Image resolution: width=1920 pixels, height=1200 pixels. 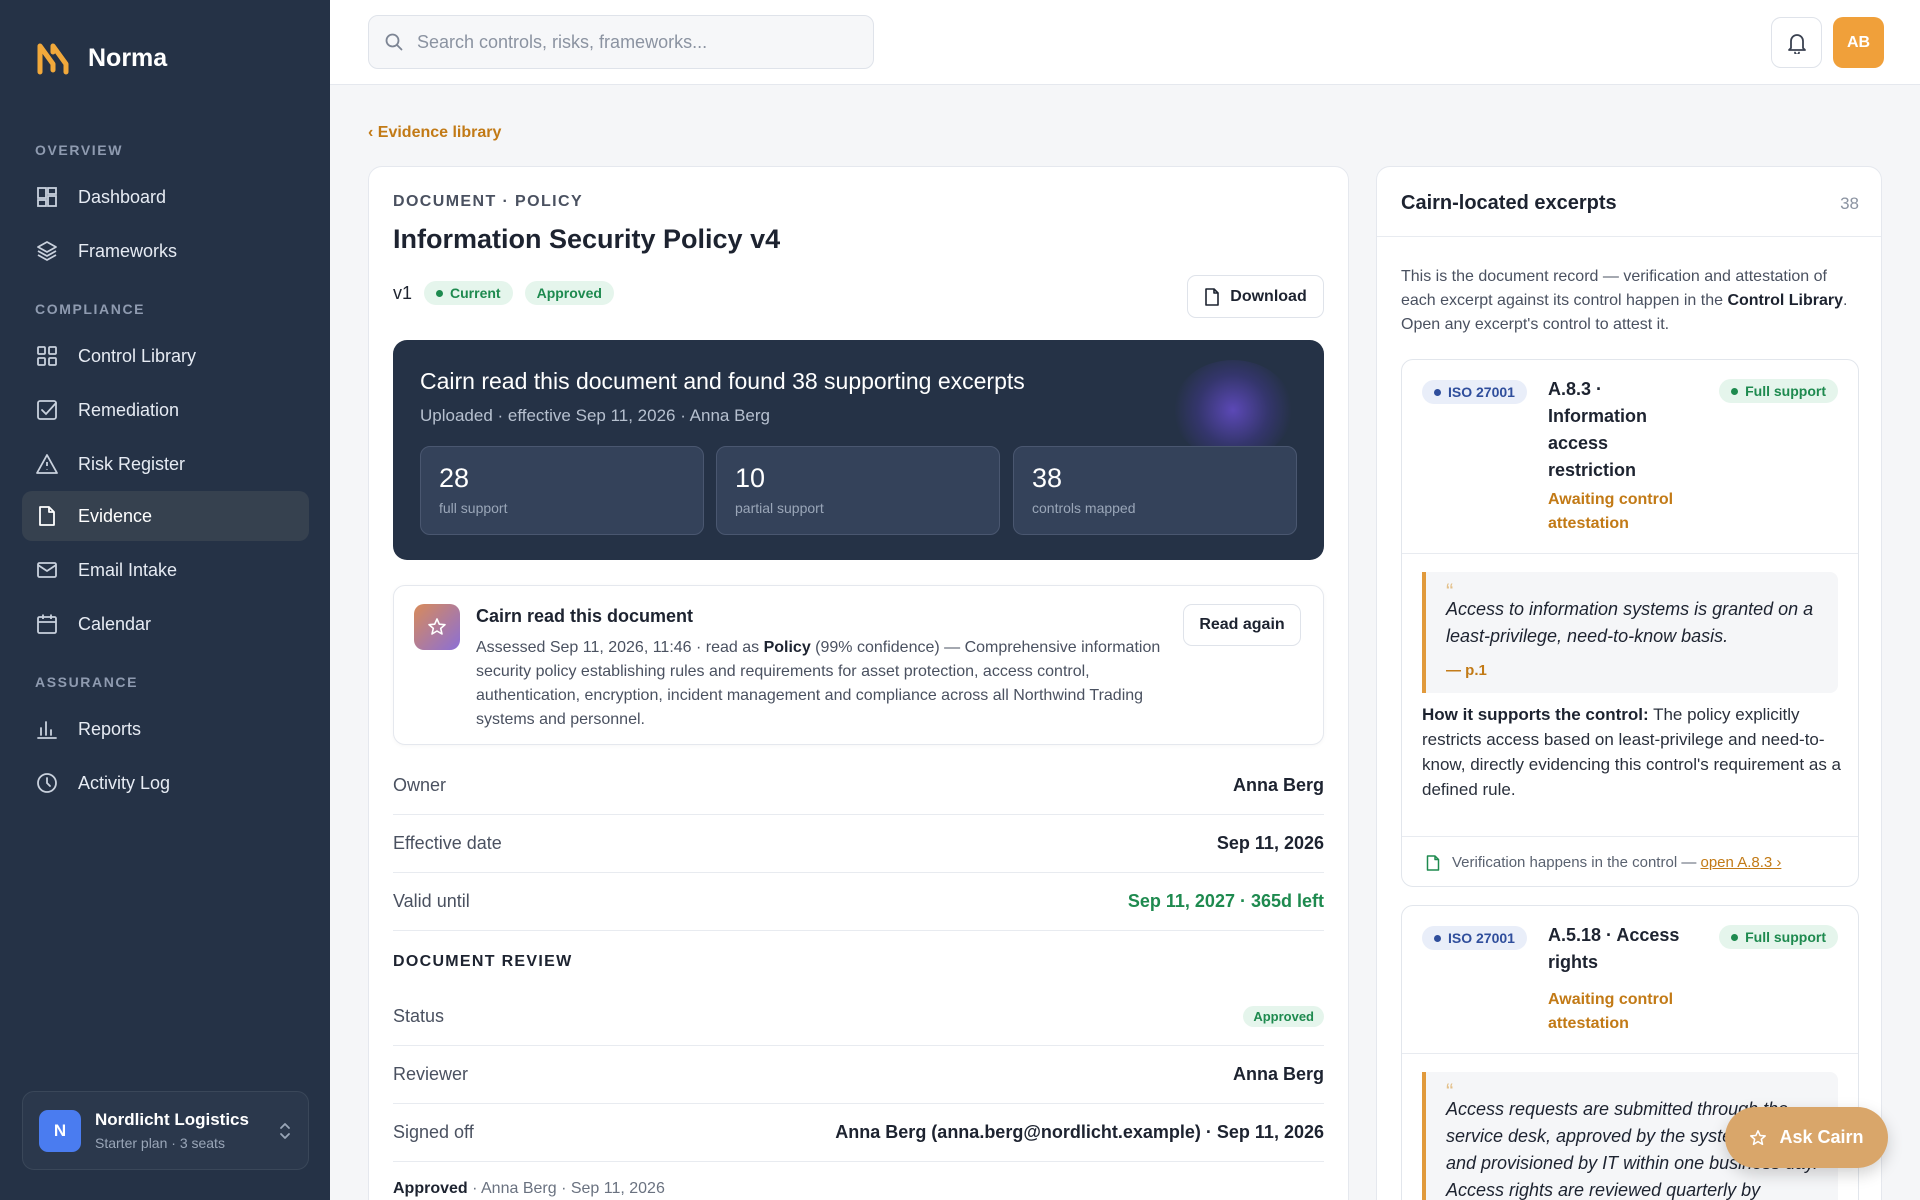 What do you see at coordinates (1785, 300) in the screenshot?
I see `panel-intro-control-library: Control Library` at bounding box center [1785, 300].